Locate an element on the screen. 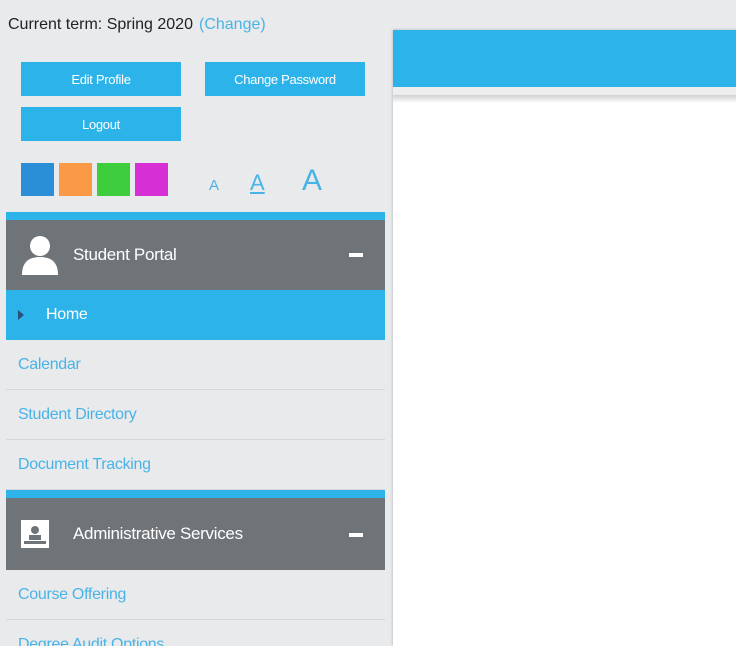  font-size-medium: A is located at coordinates (257, 183).